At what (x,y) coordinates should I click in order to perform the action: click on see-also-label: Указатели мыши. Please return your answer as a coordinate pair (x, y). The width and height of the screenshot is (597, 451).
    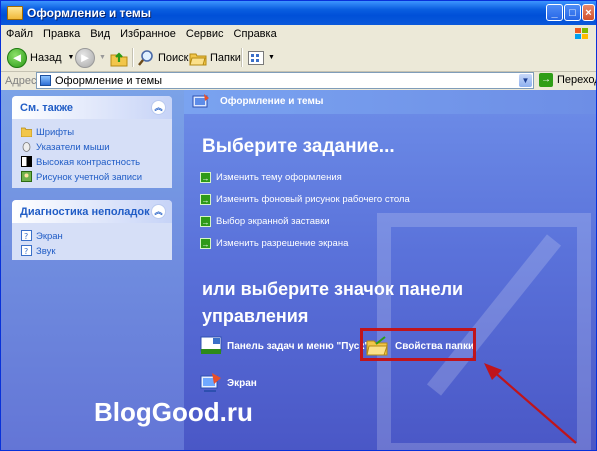
    Looking at the image, I should click on (73, 147).